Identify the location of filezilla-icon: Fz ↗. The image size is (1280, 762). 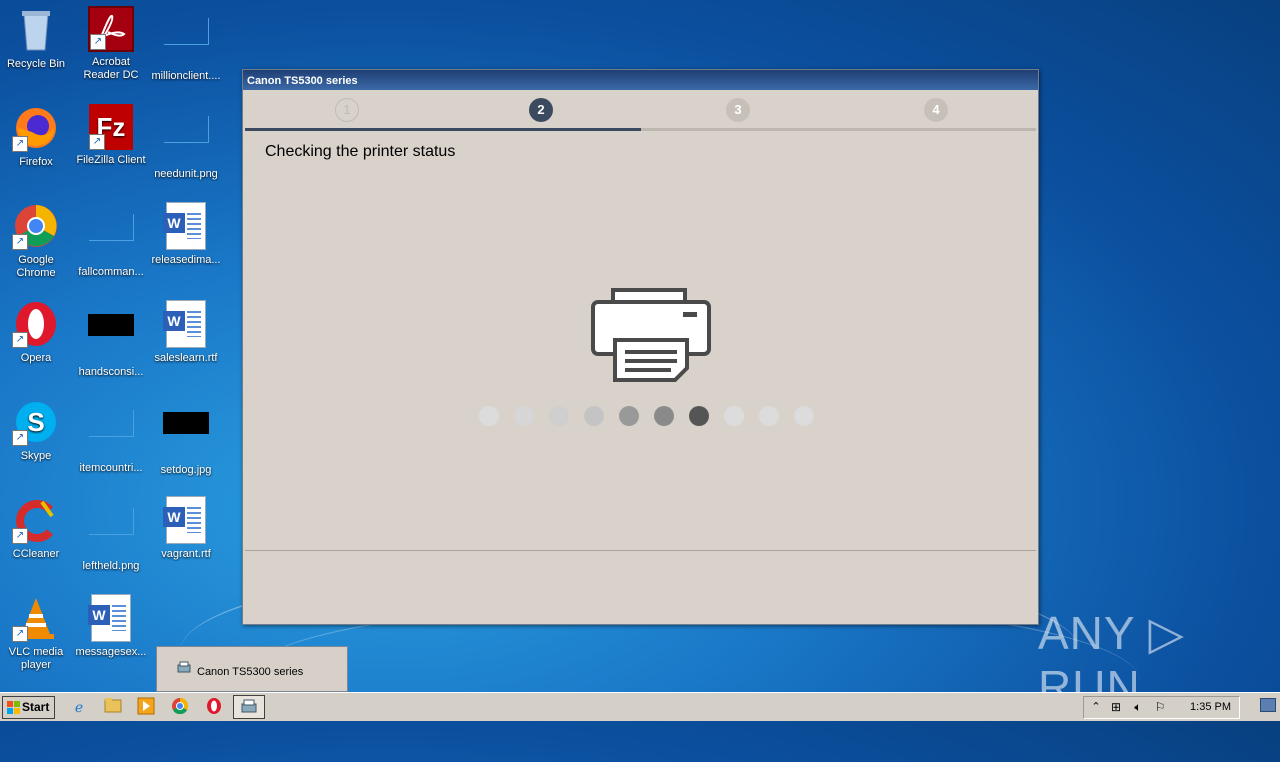
(111, 127).